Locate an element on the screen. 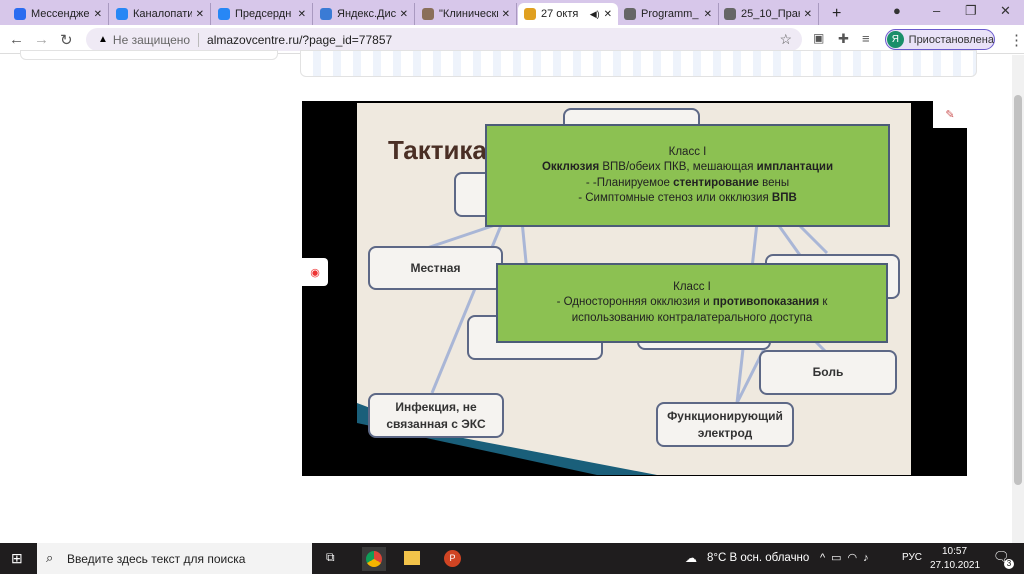 Image resolution: width=1024 pixels, height=574 pixels. forward-button: → is located at coordinates (41, 39).